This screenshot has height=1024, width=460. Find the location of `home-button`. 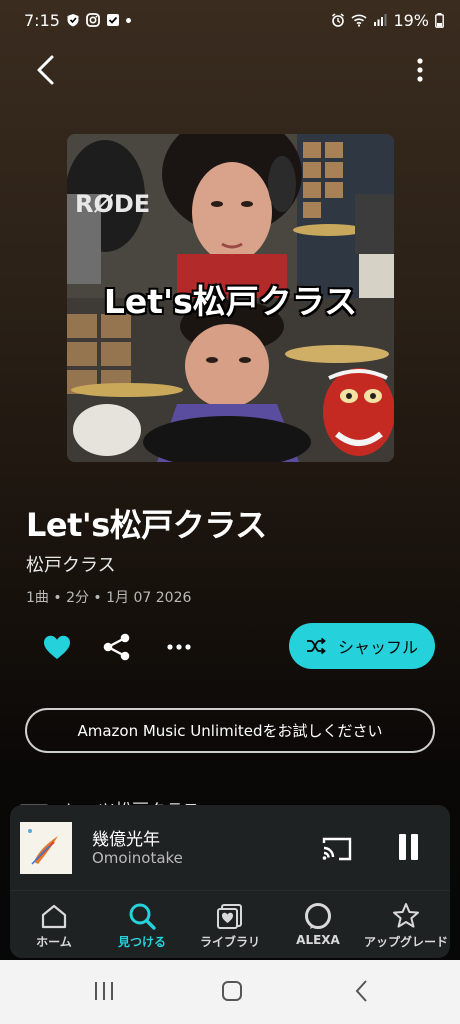

home-button is located at coordinates (232, 993).